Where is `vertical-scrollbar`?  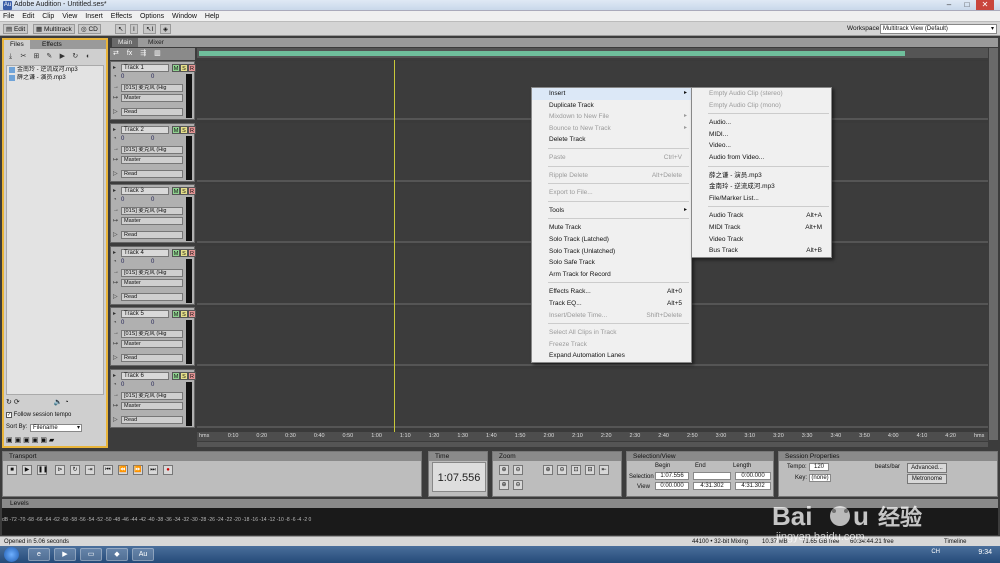
vertical-scrollbar is located at coordinates (993, 244).